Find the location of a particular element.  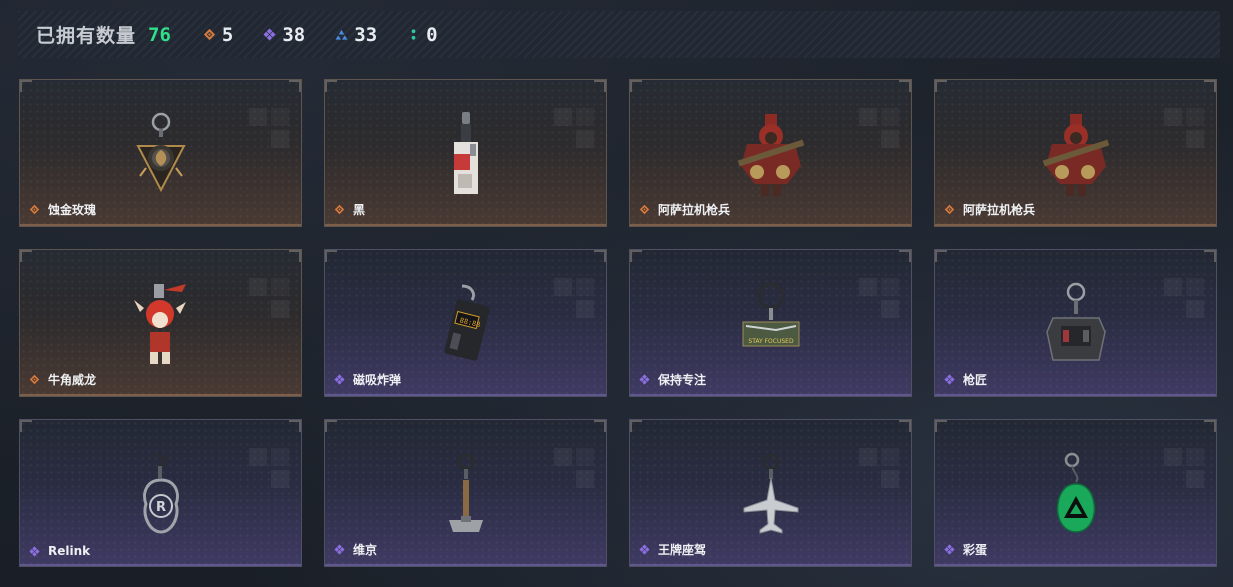

stat-teal-value: 0 is located at coordinates (432, 34).